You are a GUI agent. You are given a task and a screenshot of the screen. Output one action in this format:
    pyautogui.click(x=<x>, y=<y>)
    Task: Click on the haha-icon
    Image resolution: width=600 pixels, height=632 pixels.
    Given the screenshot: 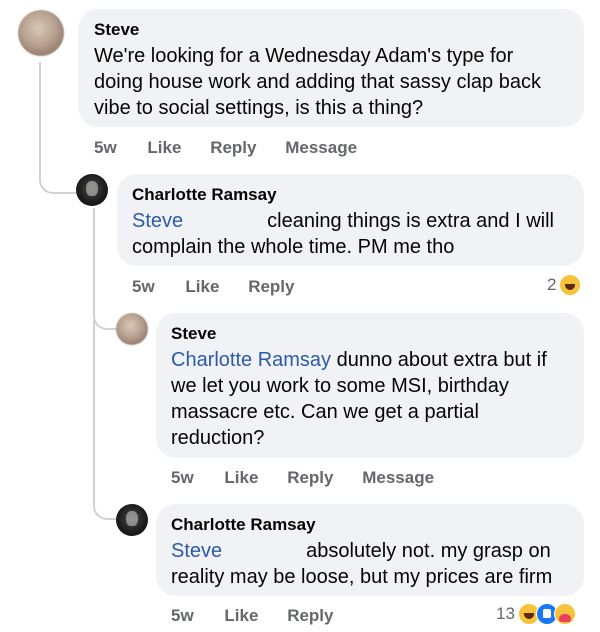 What is the action you would take?
    pyautogui.click(x=570, y=285)
    